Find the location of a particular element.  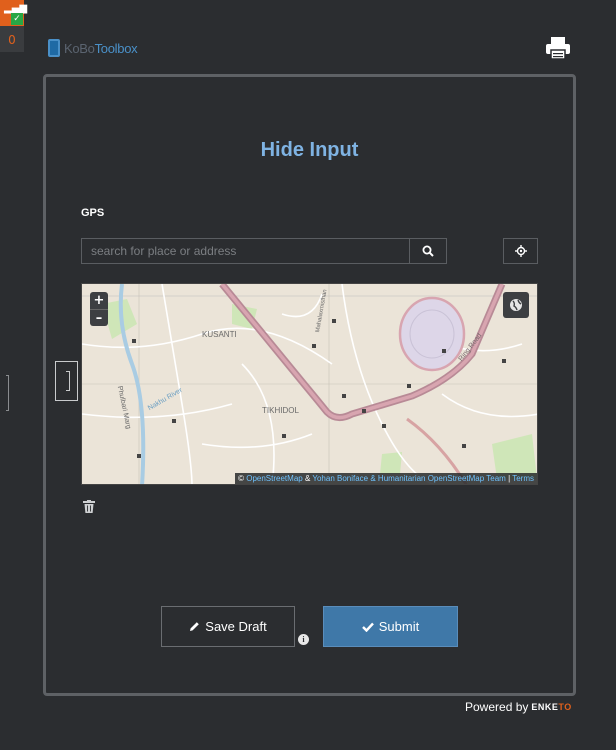

trash-icon is located at coordinates (89, 506).